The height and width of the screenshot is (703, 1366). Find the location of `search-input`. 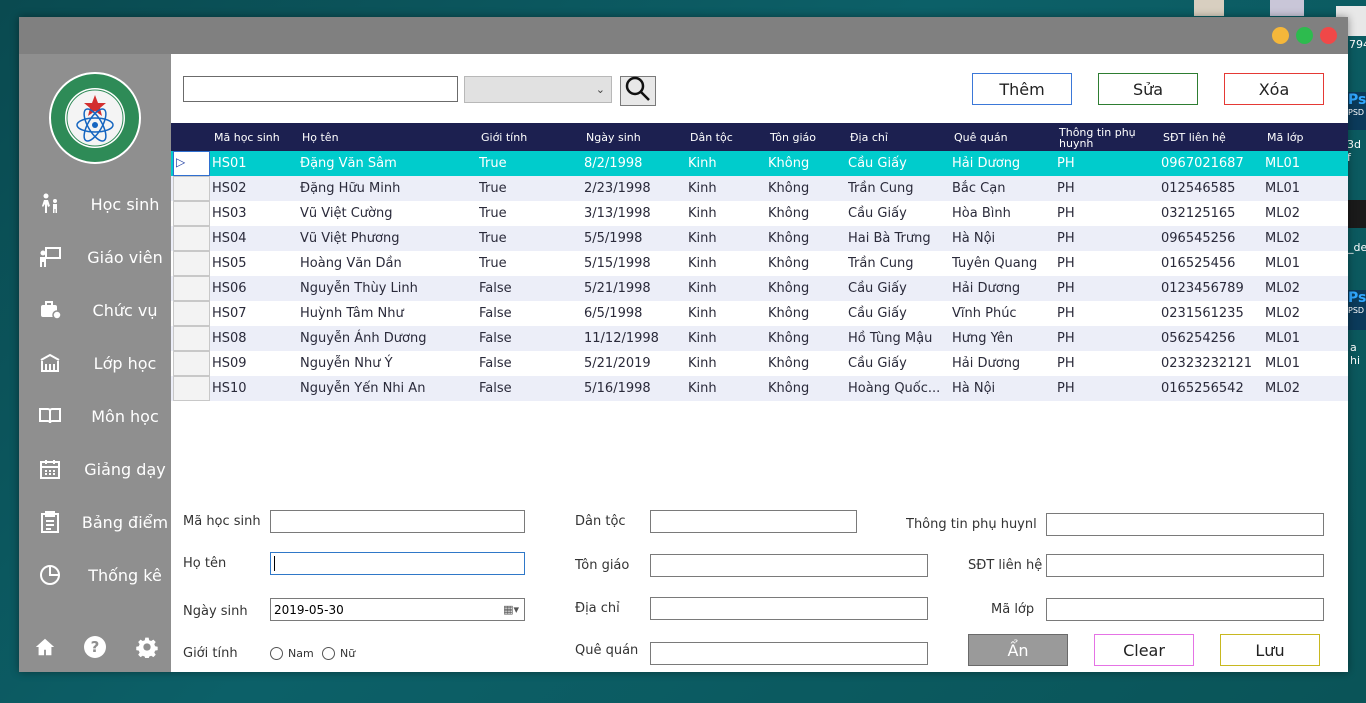

search-input is located at coordinates (320, 89).